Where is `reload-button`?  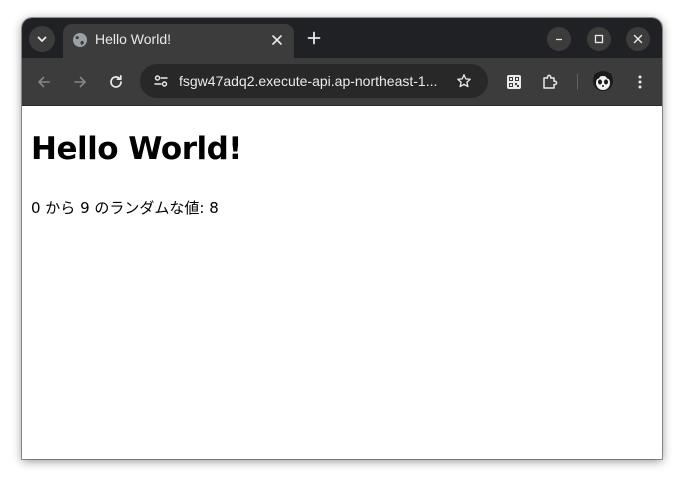
reload-button is located at coordinates (116, 82).